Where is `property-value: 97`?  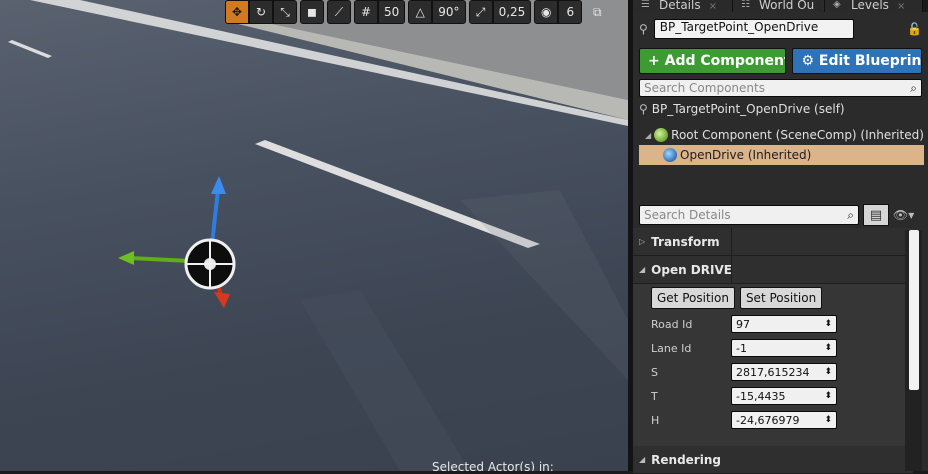
property-value: 97 is located at coordinates (743, 324).